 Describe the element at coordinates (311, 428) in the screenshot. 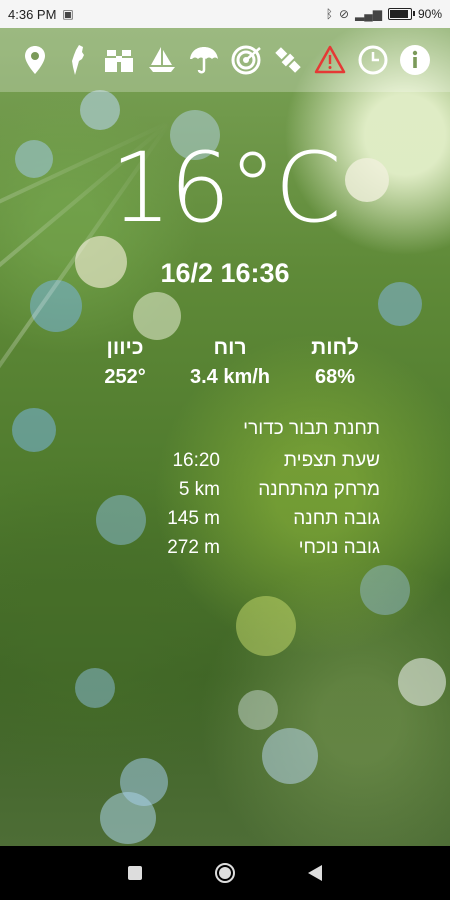

I see `station-name: תחנת תבור כדורי` at that location.